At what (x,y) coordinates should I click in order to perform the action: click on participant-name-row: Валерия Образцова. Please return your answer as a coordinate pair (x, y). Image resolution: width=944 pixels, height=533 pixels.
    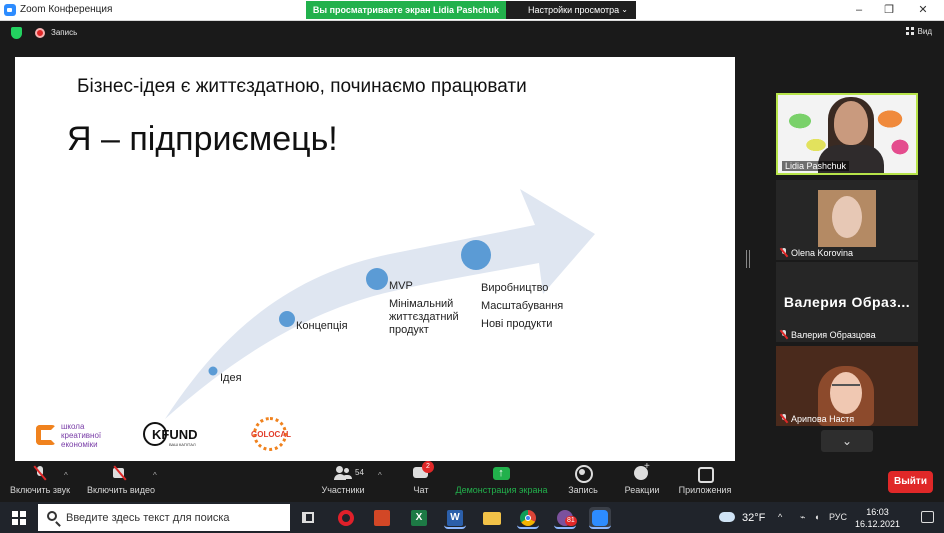
    Looking at the image, I should click on (828, 335).